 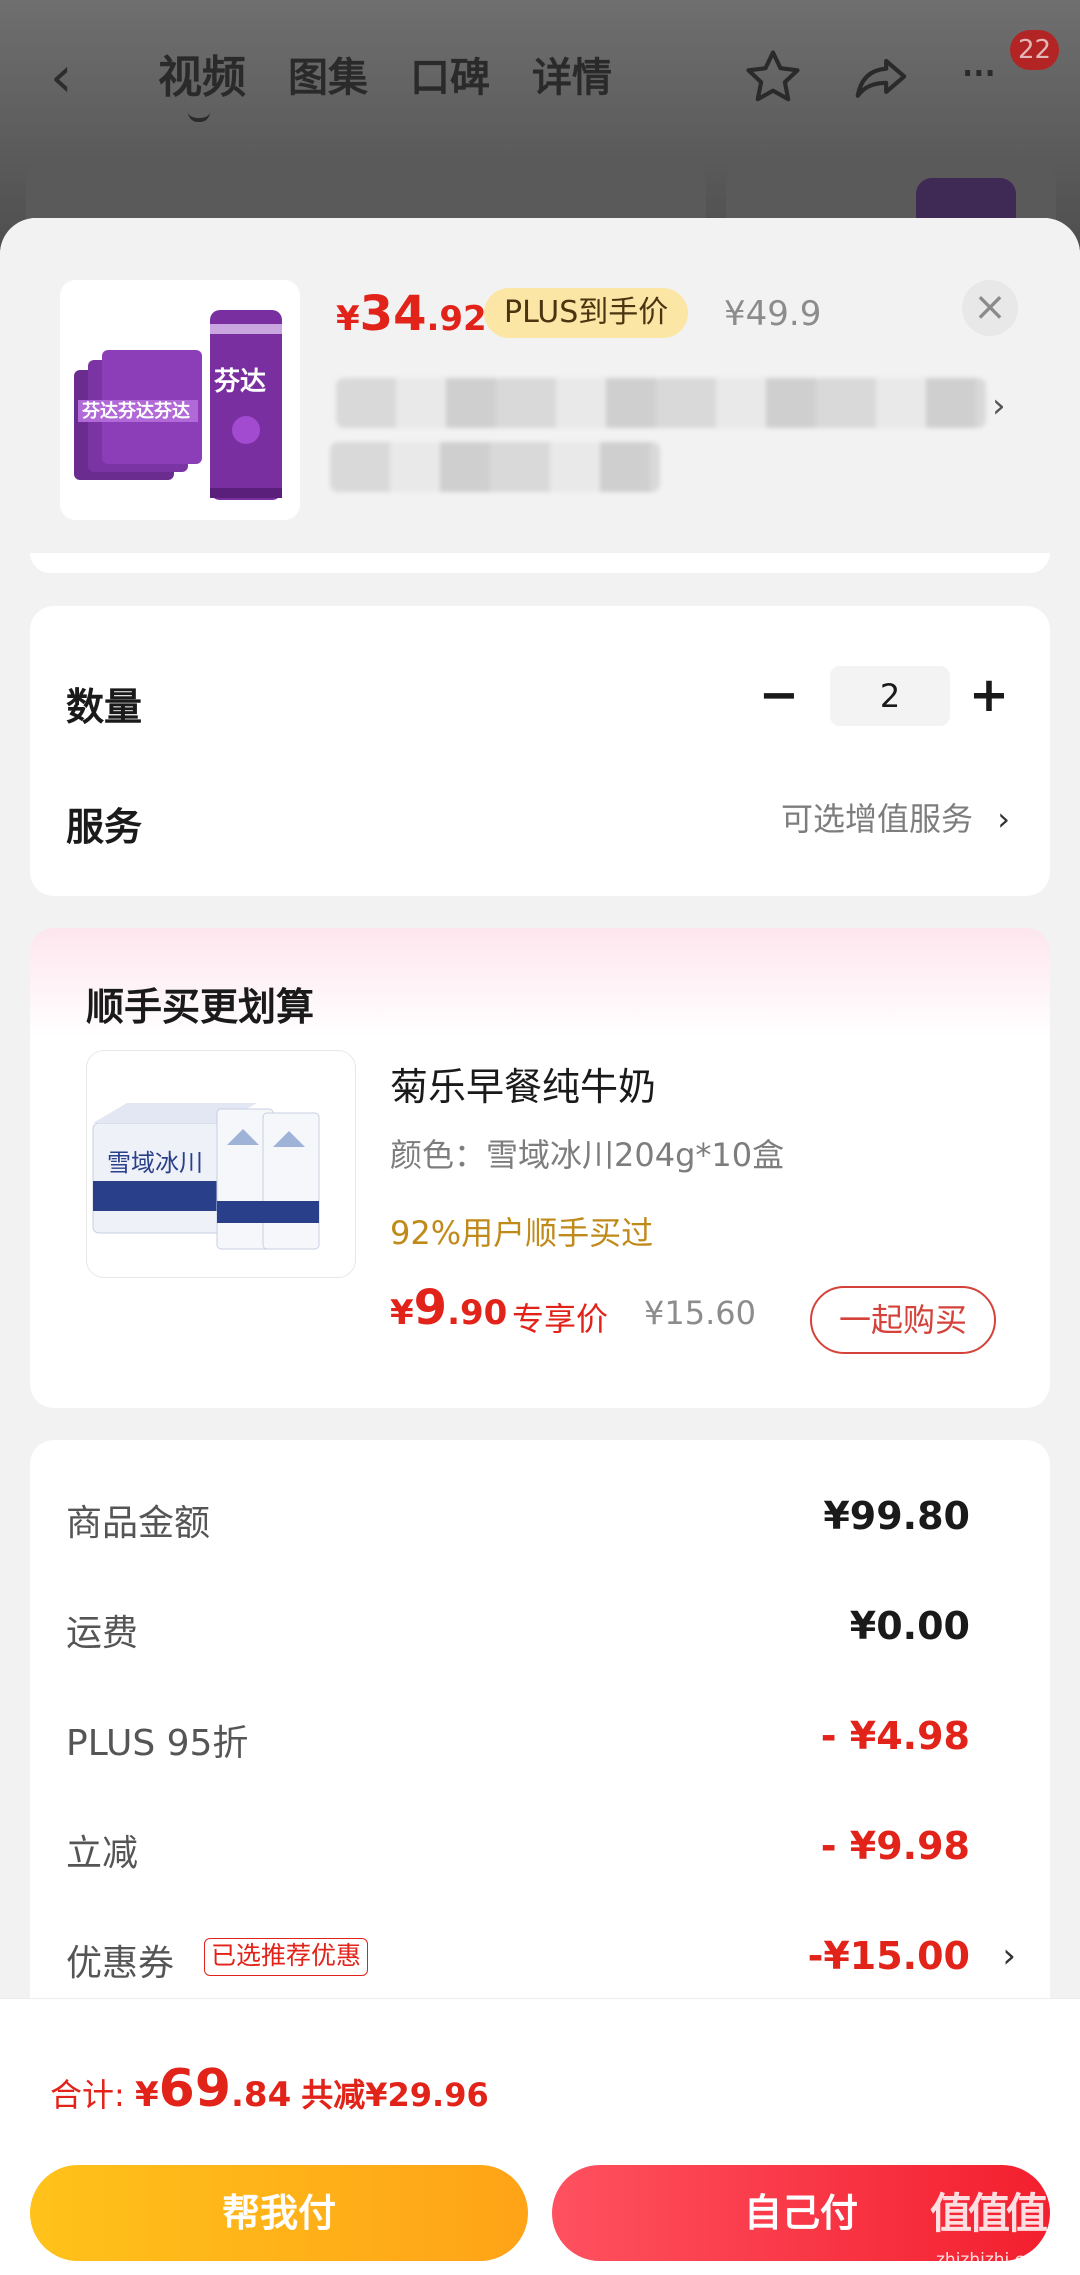 I want to click on service-label: 服务, so click(x=104, y=827).